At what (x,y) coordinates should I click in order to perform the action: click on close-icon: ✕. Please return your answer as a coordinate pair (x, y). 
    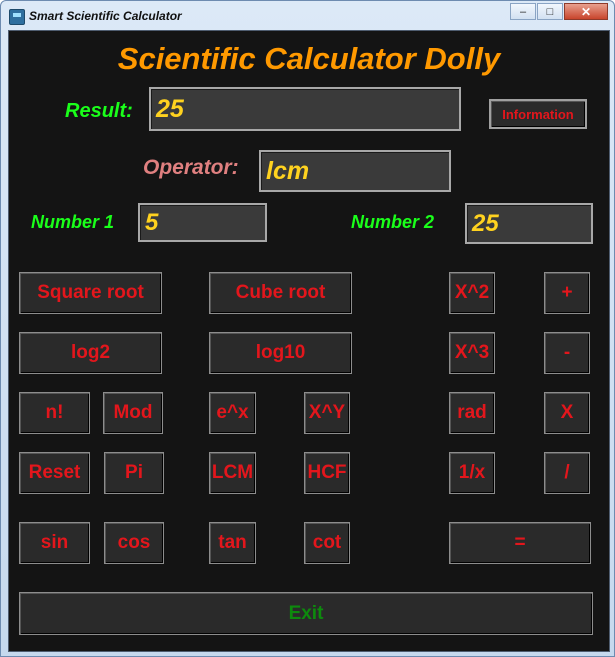
    Looking at the image, I should click on (586, 11).